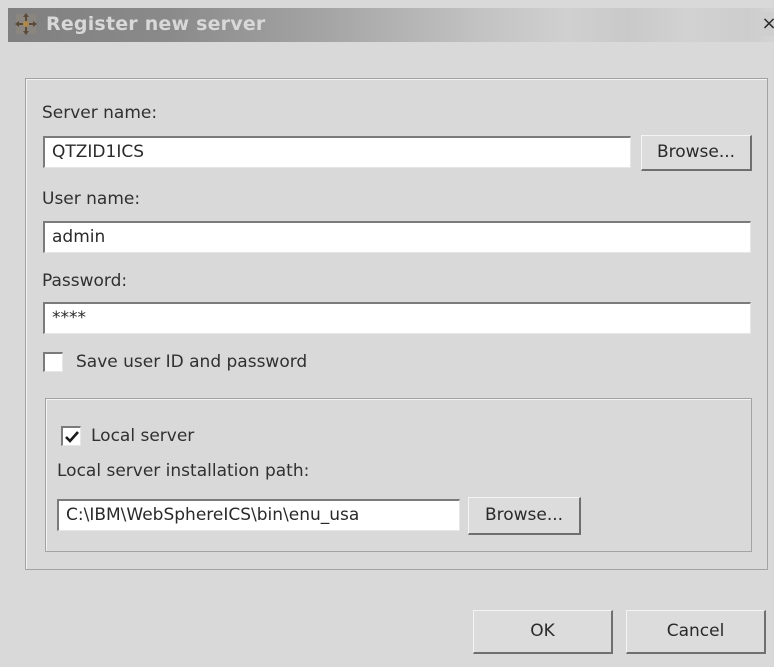 The height and width of the screenshot is (667, 774). Describe the element at coordinates (543, 632) in the screenshot. I see `ok-button: OK` at that location.